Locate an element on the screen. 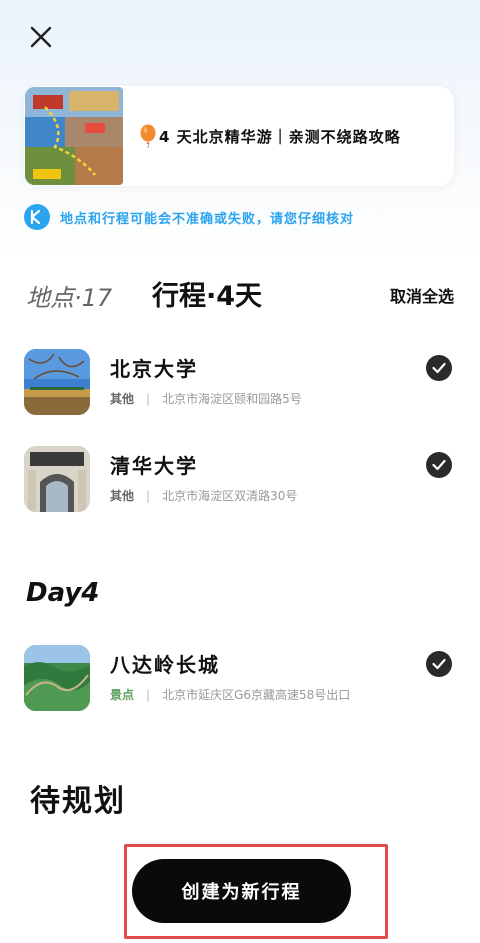  tab-bar: 地点·17 行程·4天 取消全选 is located at coordinates (241, 294).